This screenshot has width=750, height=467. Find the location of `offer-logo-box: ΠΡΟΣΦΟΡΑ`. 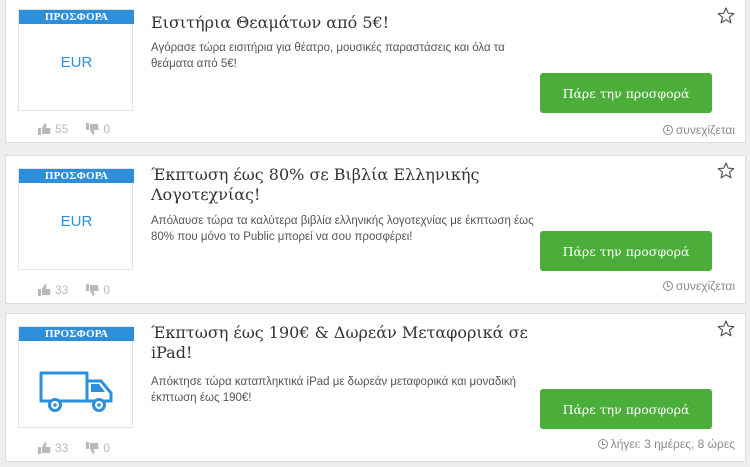

offer-logo-box: ΠΡΟΣΦΟΡΑ is located at coordinates (76, 377).